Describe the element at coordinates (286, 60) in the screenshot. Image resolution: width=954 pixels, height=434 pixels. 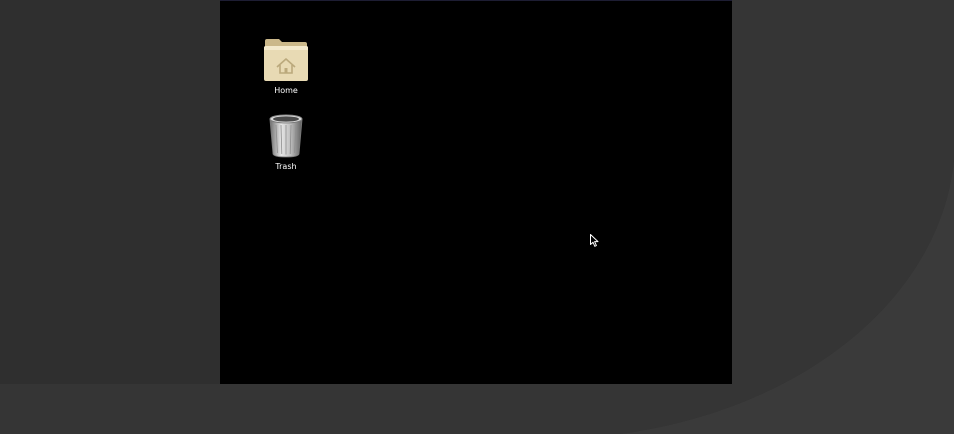
I see `home-folder-icon` at that location.